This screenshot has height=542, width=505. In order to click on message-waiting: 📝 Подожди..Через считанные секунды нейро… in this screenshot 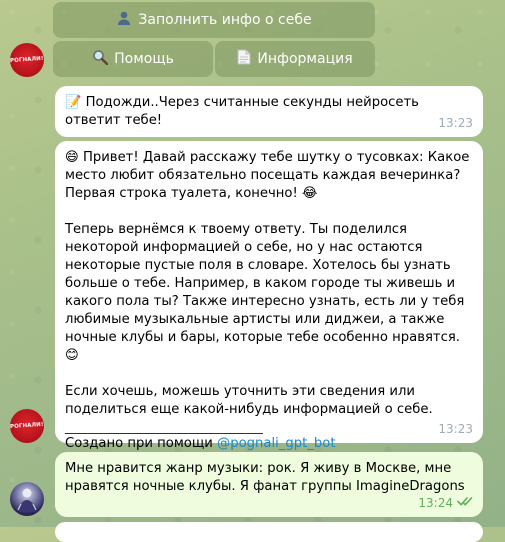, I will do `click(269, 111)`.